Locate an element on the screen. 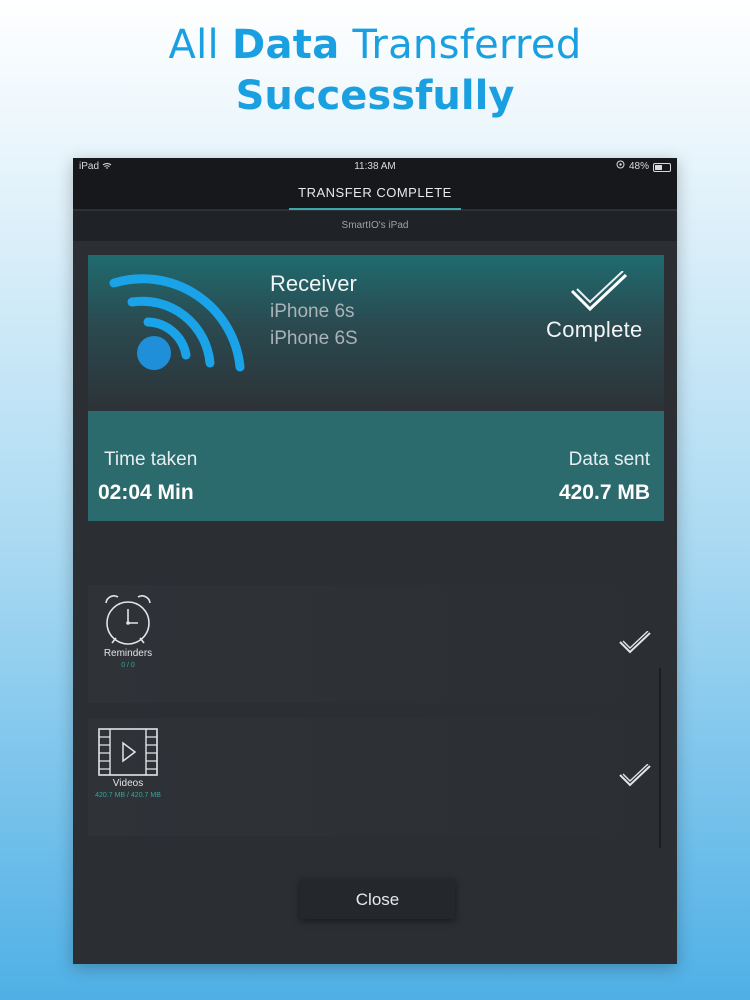  wifi-icon is located at coordinates (178, 325).